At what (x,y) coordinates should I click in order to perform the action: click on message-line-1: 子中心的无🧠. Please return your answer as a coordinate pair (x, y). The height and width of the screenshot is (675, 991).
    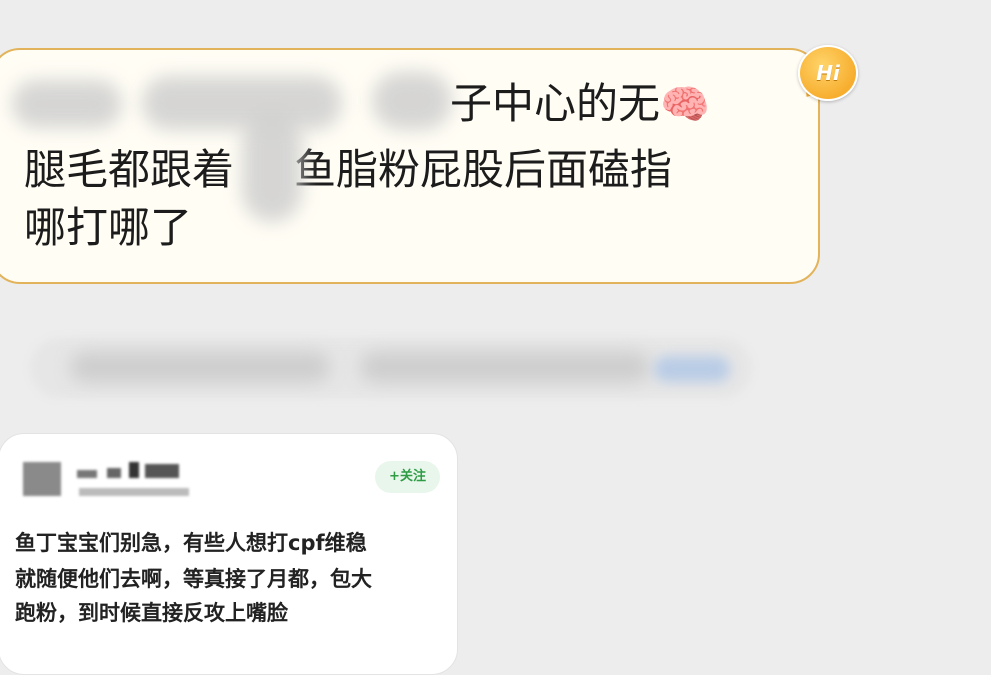
    Looking at the image, I should click on (580, 104).